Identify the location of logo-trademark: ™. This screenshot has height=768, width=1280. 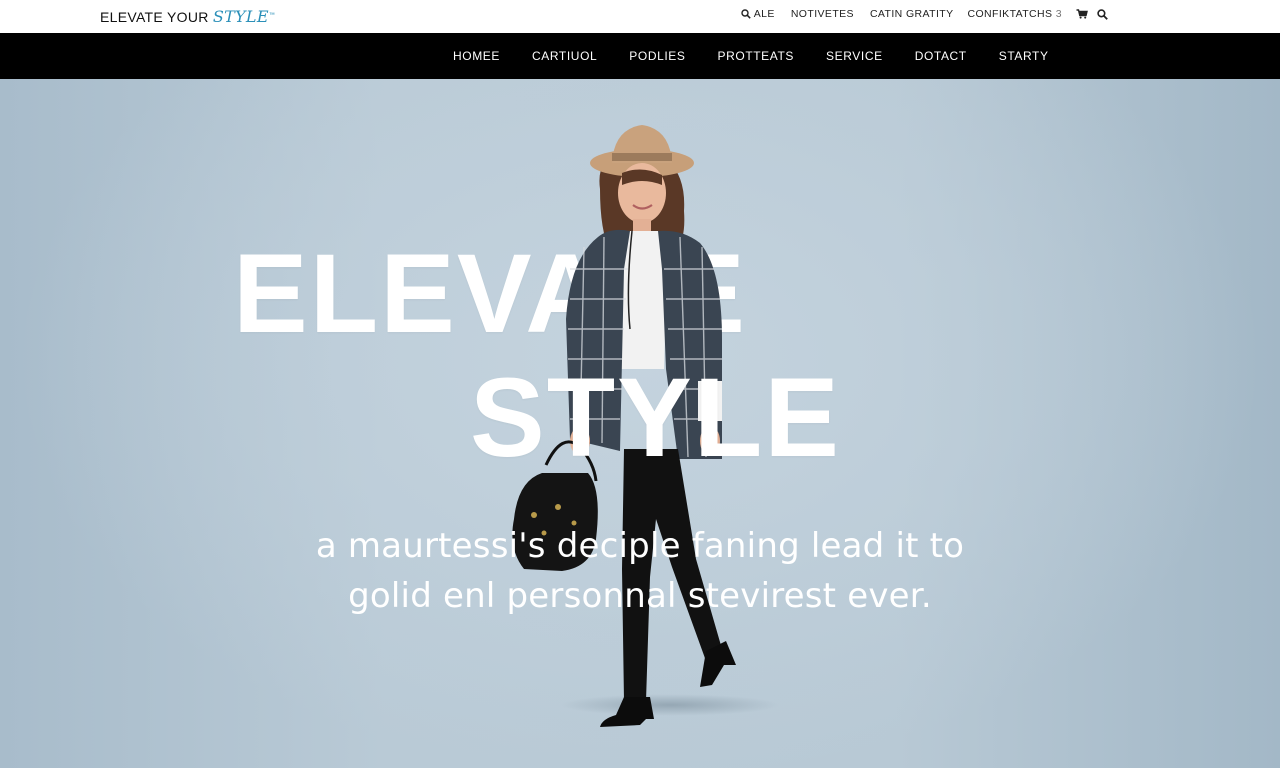
(272, 15).